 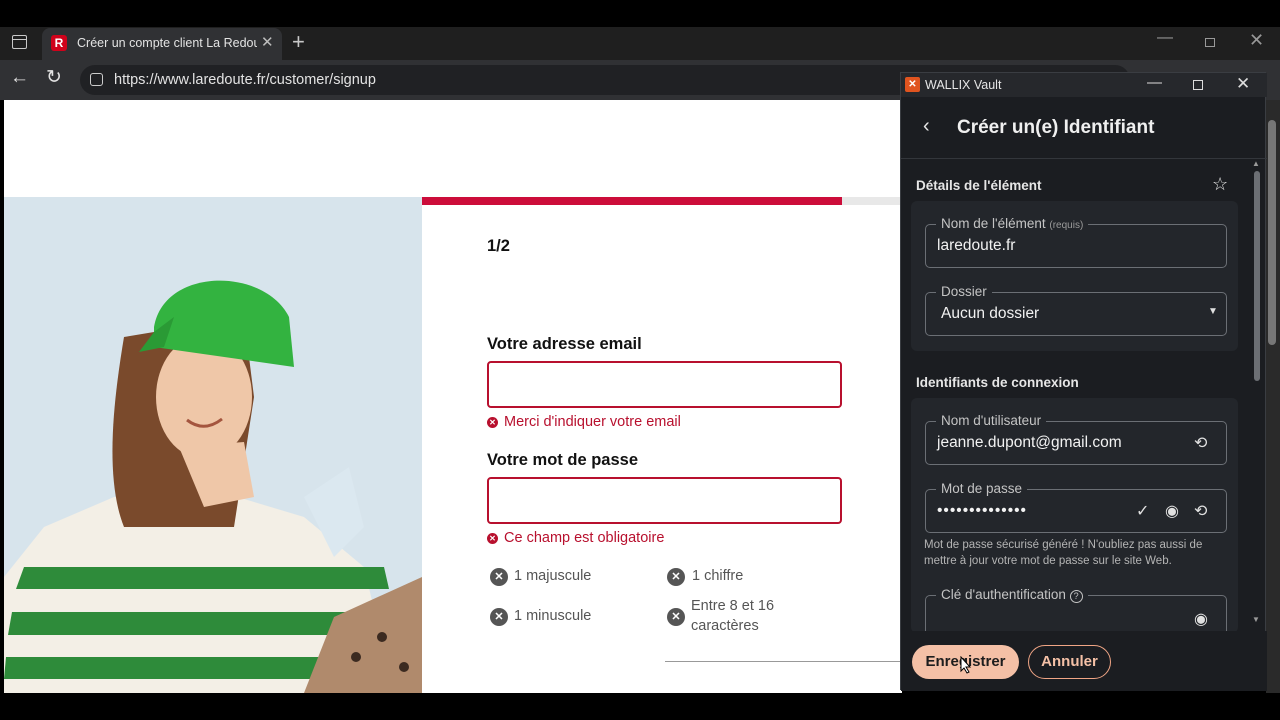 I want to click on site-info-icon, so click(x=96, y=79).